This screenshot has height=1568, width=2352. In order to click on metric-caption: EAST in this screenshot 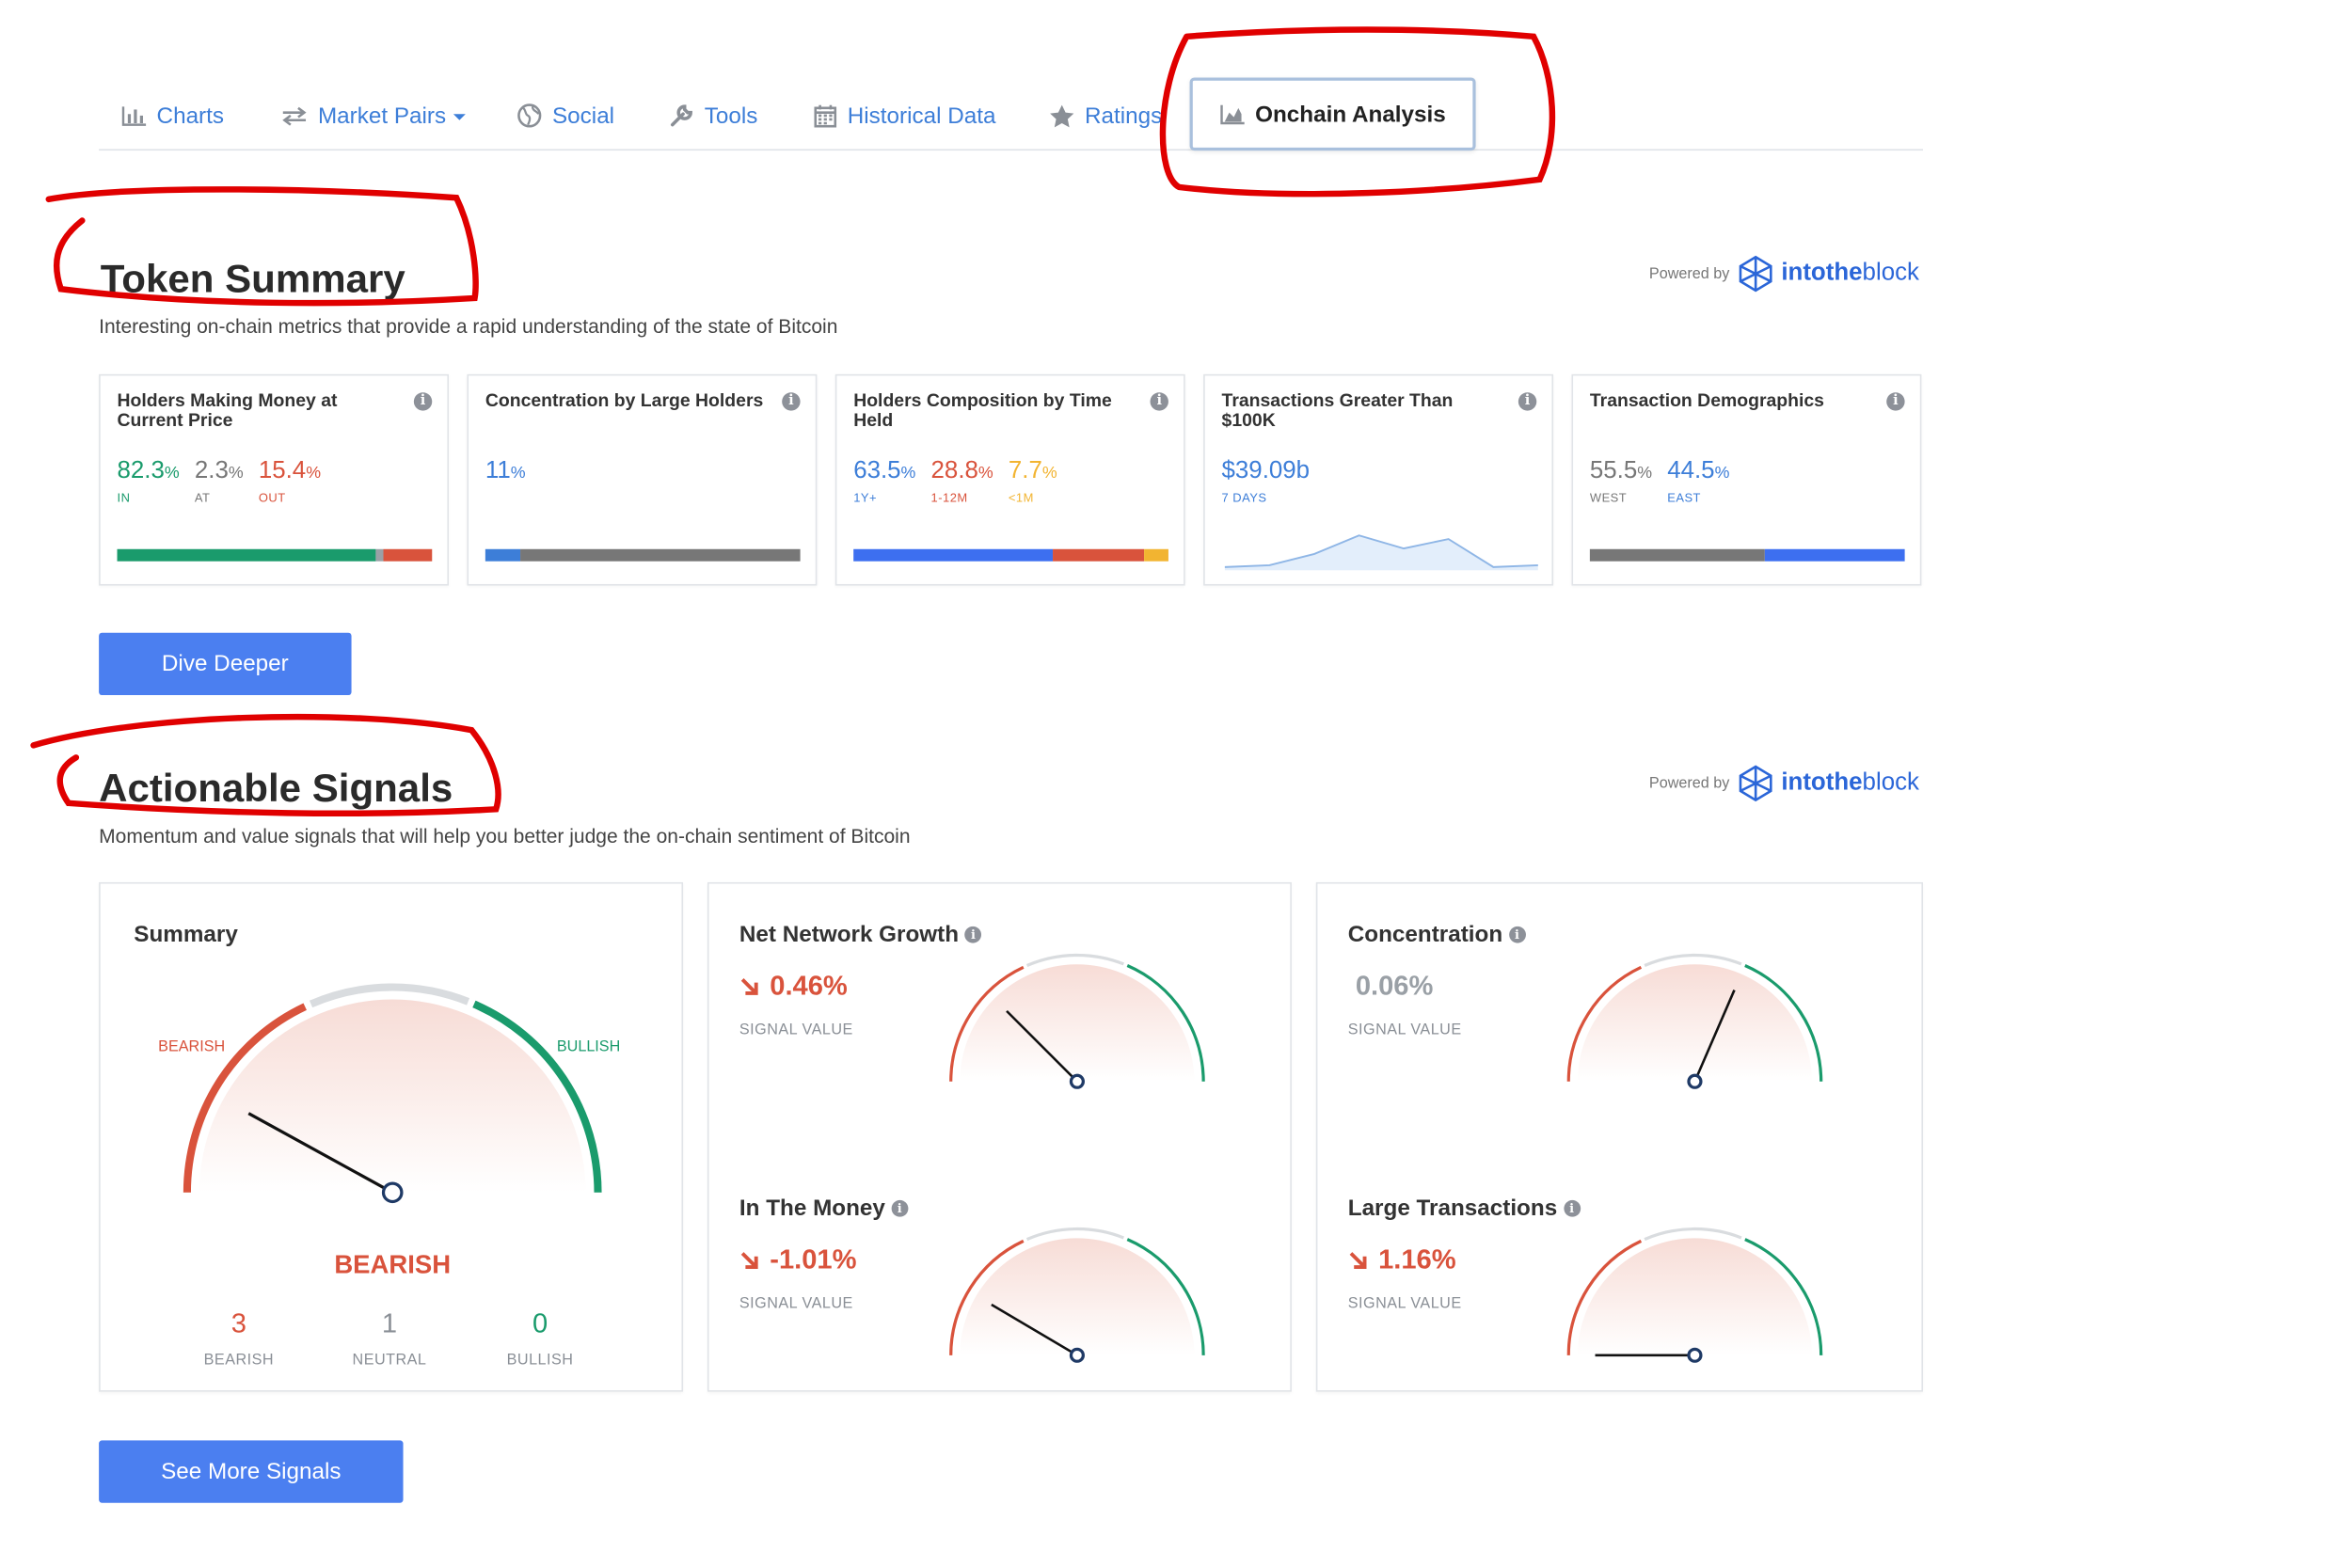, I will do `click(1684, 498)`.